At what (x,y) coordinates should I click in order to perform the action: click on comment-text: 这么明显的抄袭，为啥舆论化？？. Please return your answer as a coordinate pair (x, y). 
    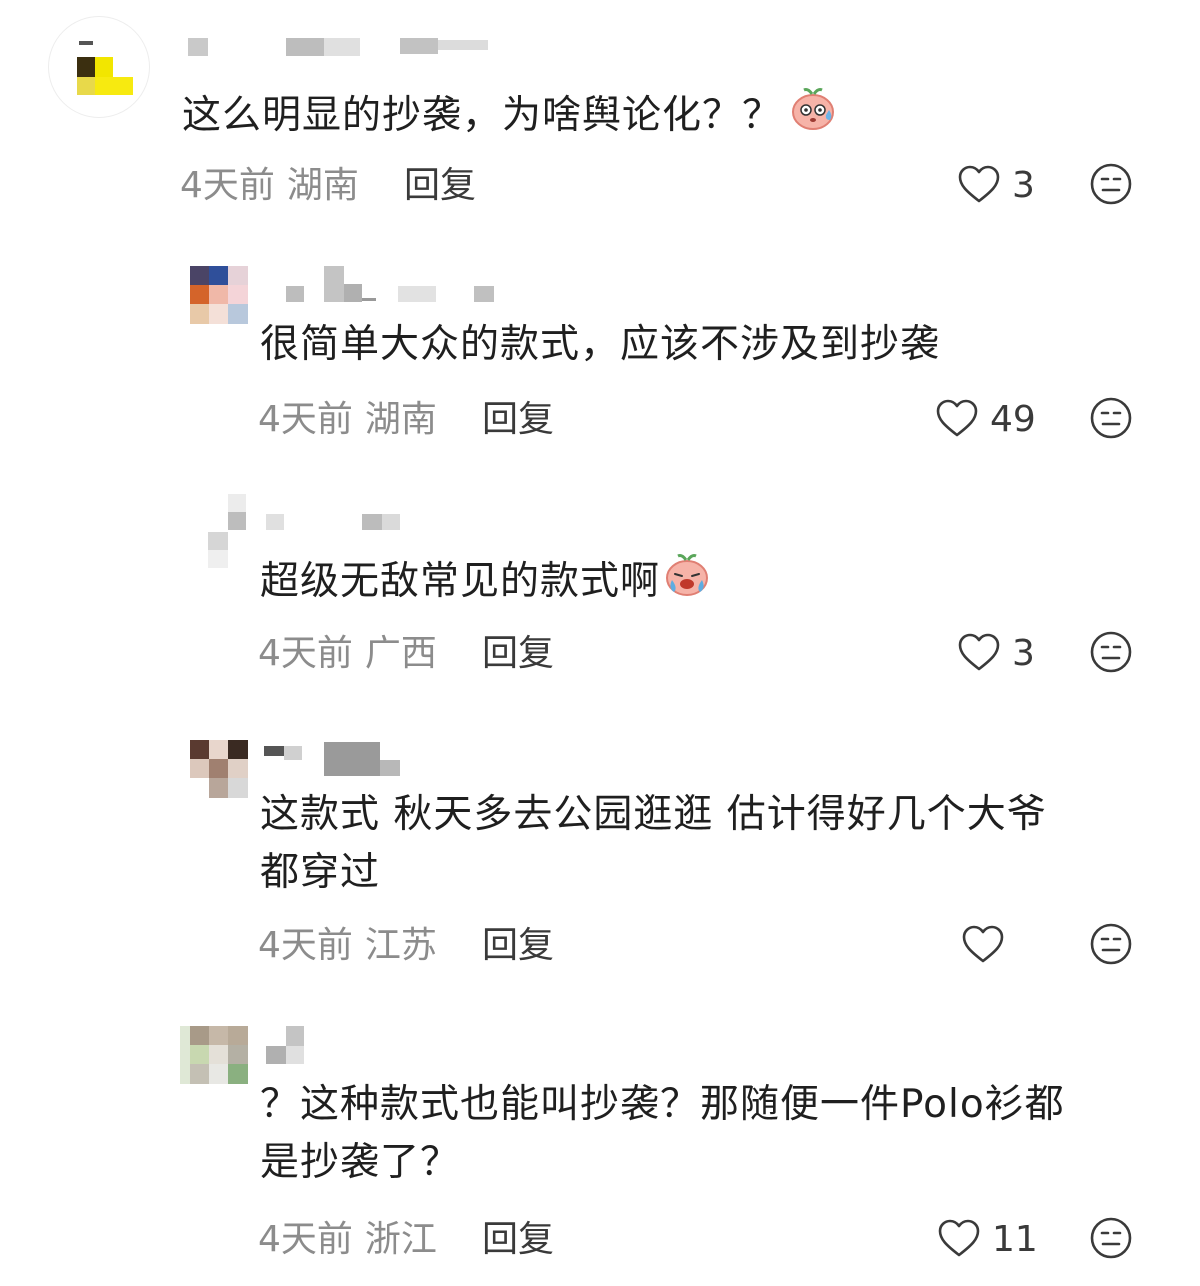
    Looking at the image, I should click on (672, 114).